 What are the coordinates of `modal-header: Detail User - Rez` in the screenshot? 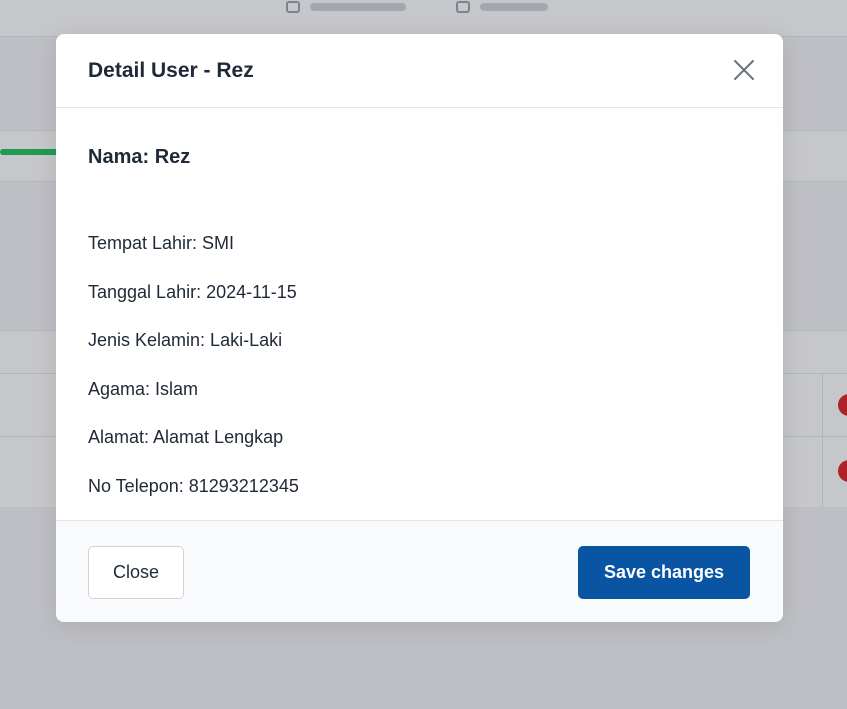 It's located at (419, 71).